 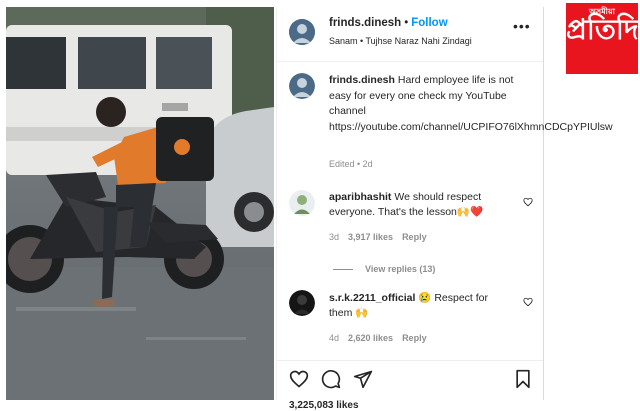 What do you see at coordinates (334, 338) in the screenshot?
I see `comment-time: 4d` at bounding box center [334, 338].